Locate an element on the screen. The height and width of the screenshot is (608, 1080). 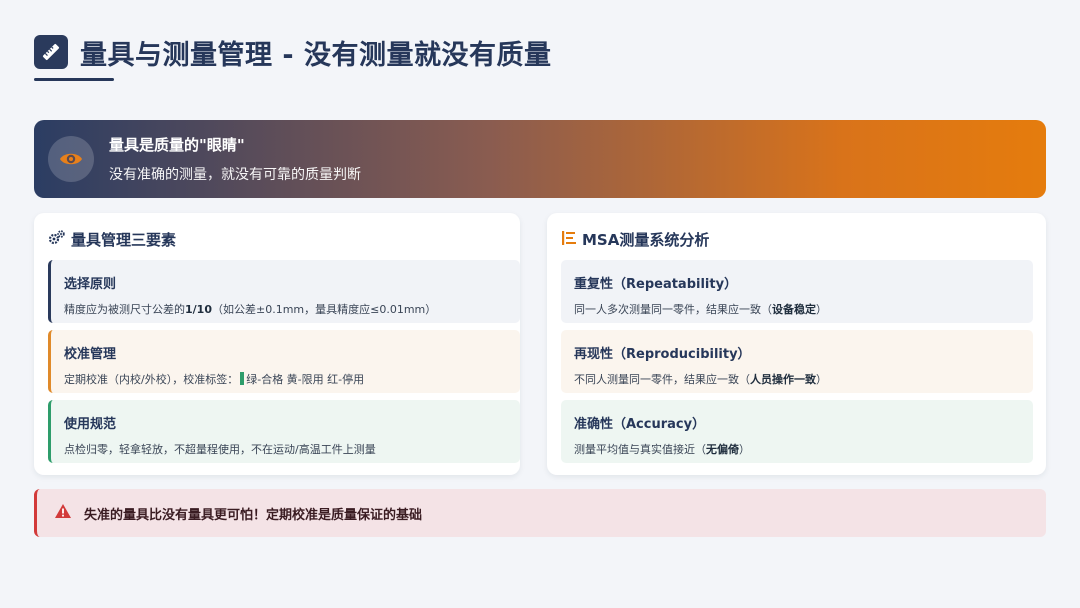
card-body: 测量平均值与真实值接近（无偏倚） is located at coordinates (662, 449).